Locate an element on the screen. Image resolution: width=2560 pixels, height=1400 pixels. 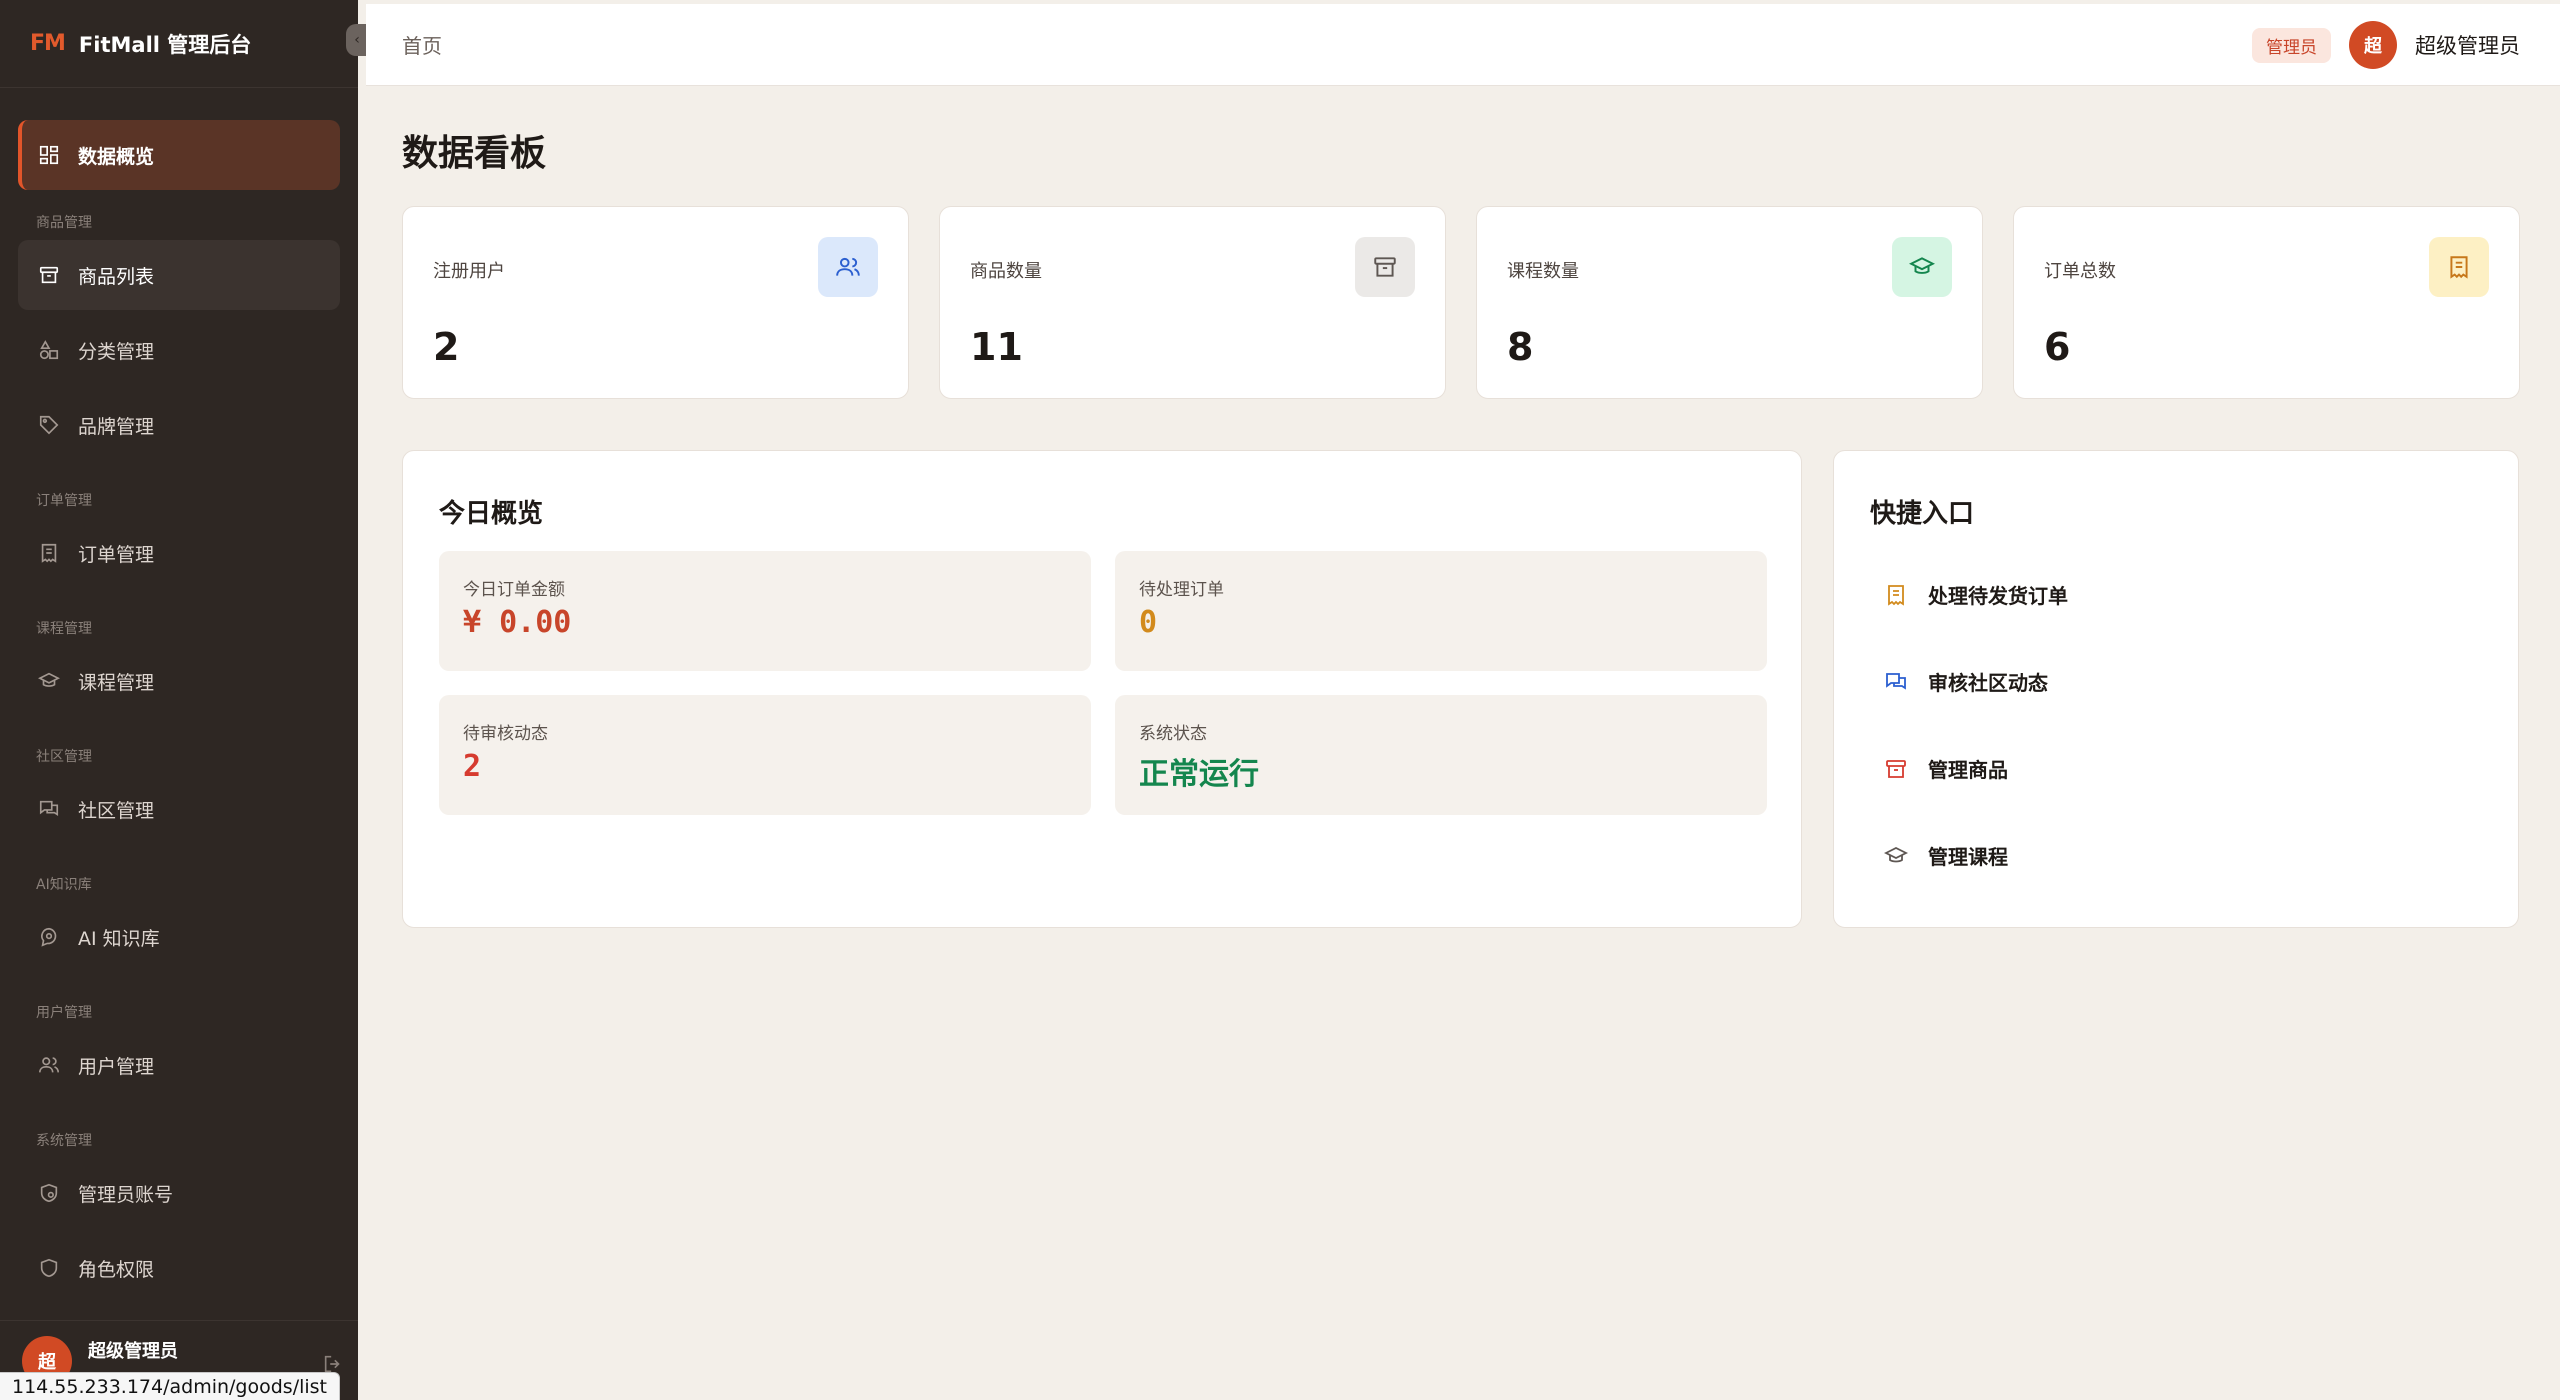
page-title: 数据看板 is located at coordinates (474, 153).